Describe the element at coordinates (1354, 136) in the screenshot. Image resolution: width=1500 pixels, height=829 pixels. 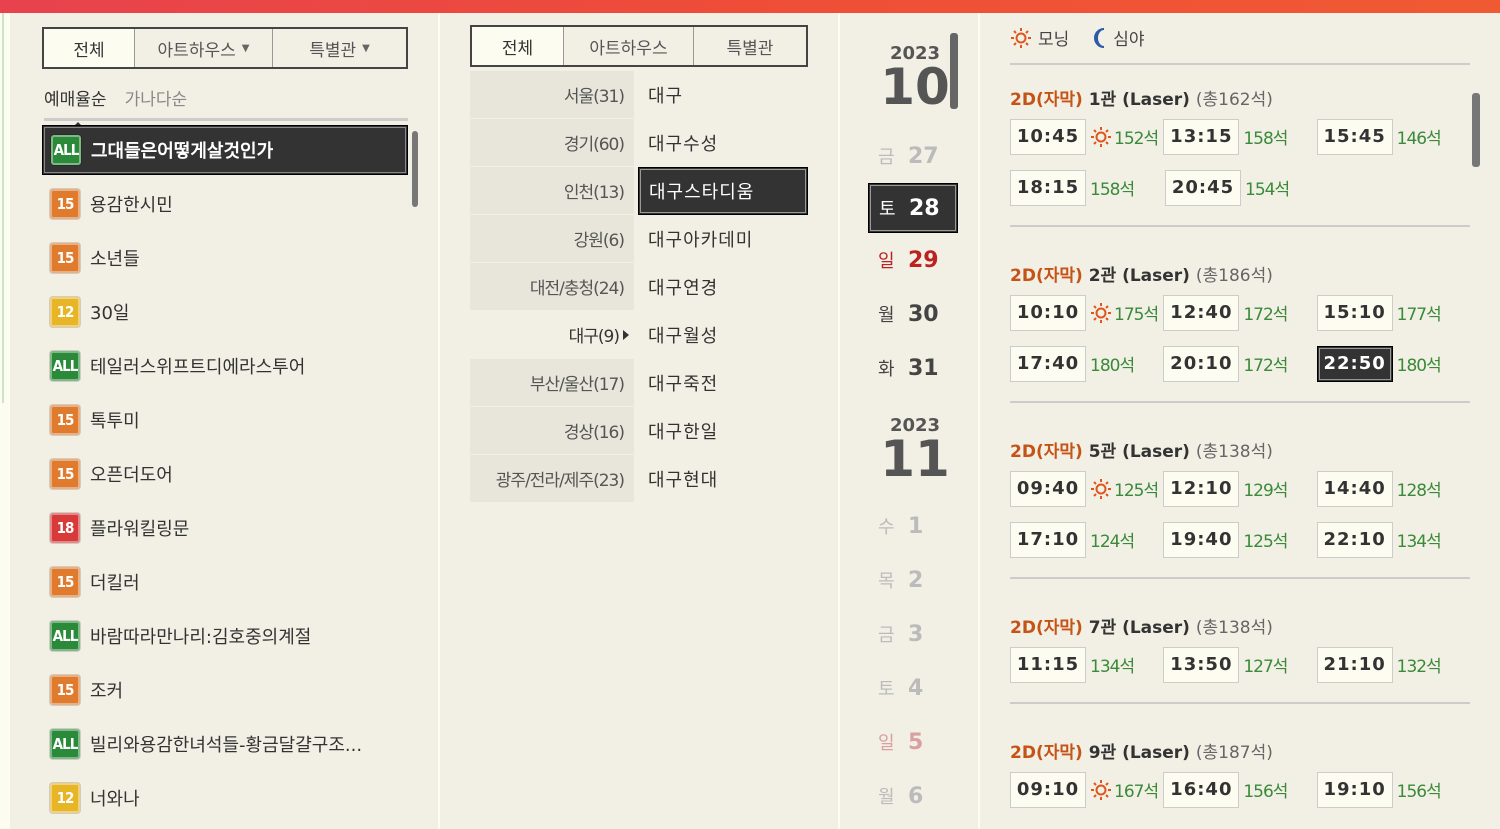
I see `showtime-button: 15:45` at that location.